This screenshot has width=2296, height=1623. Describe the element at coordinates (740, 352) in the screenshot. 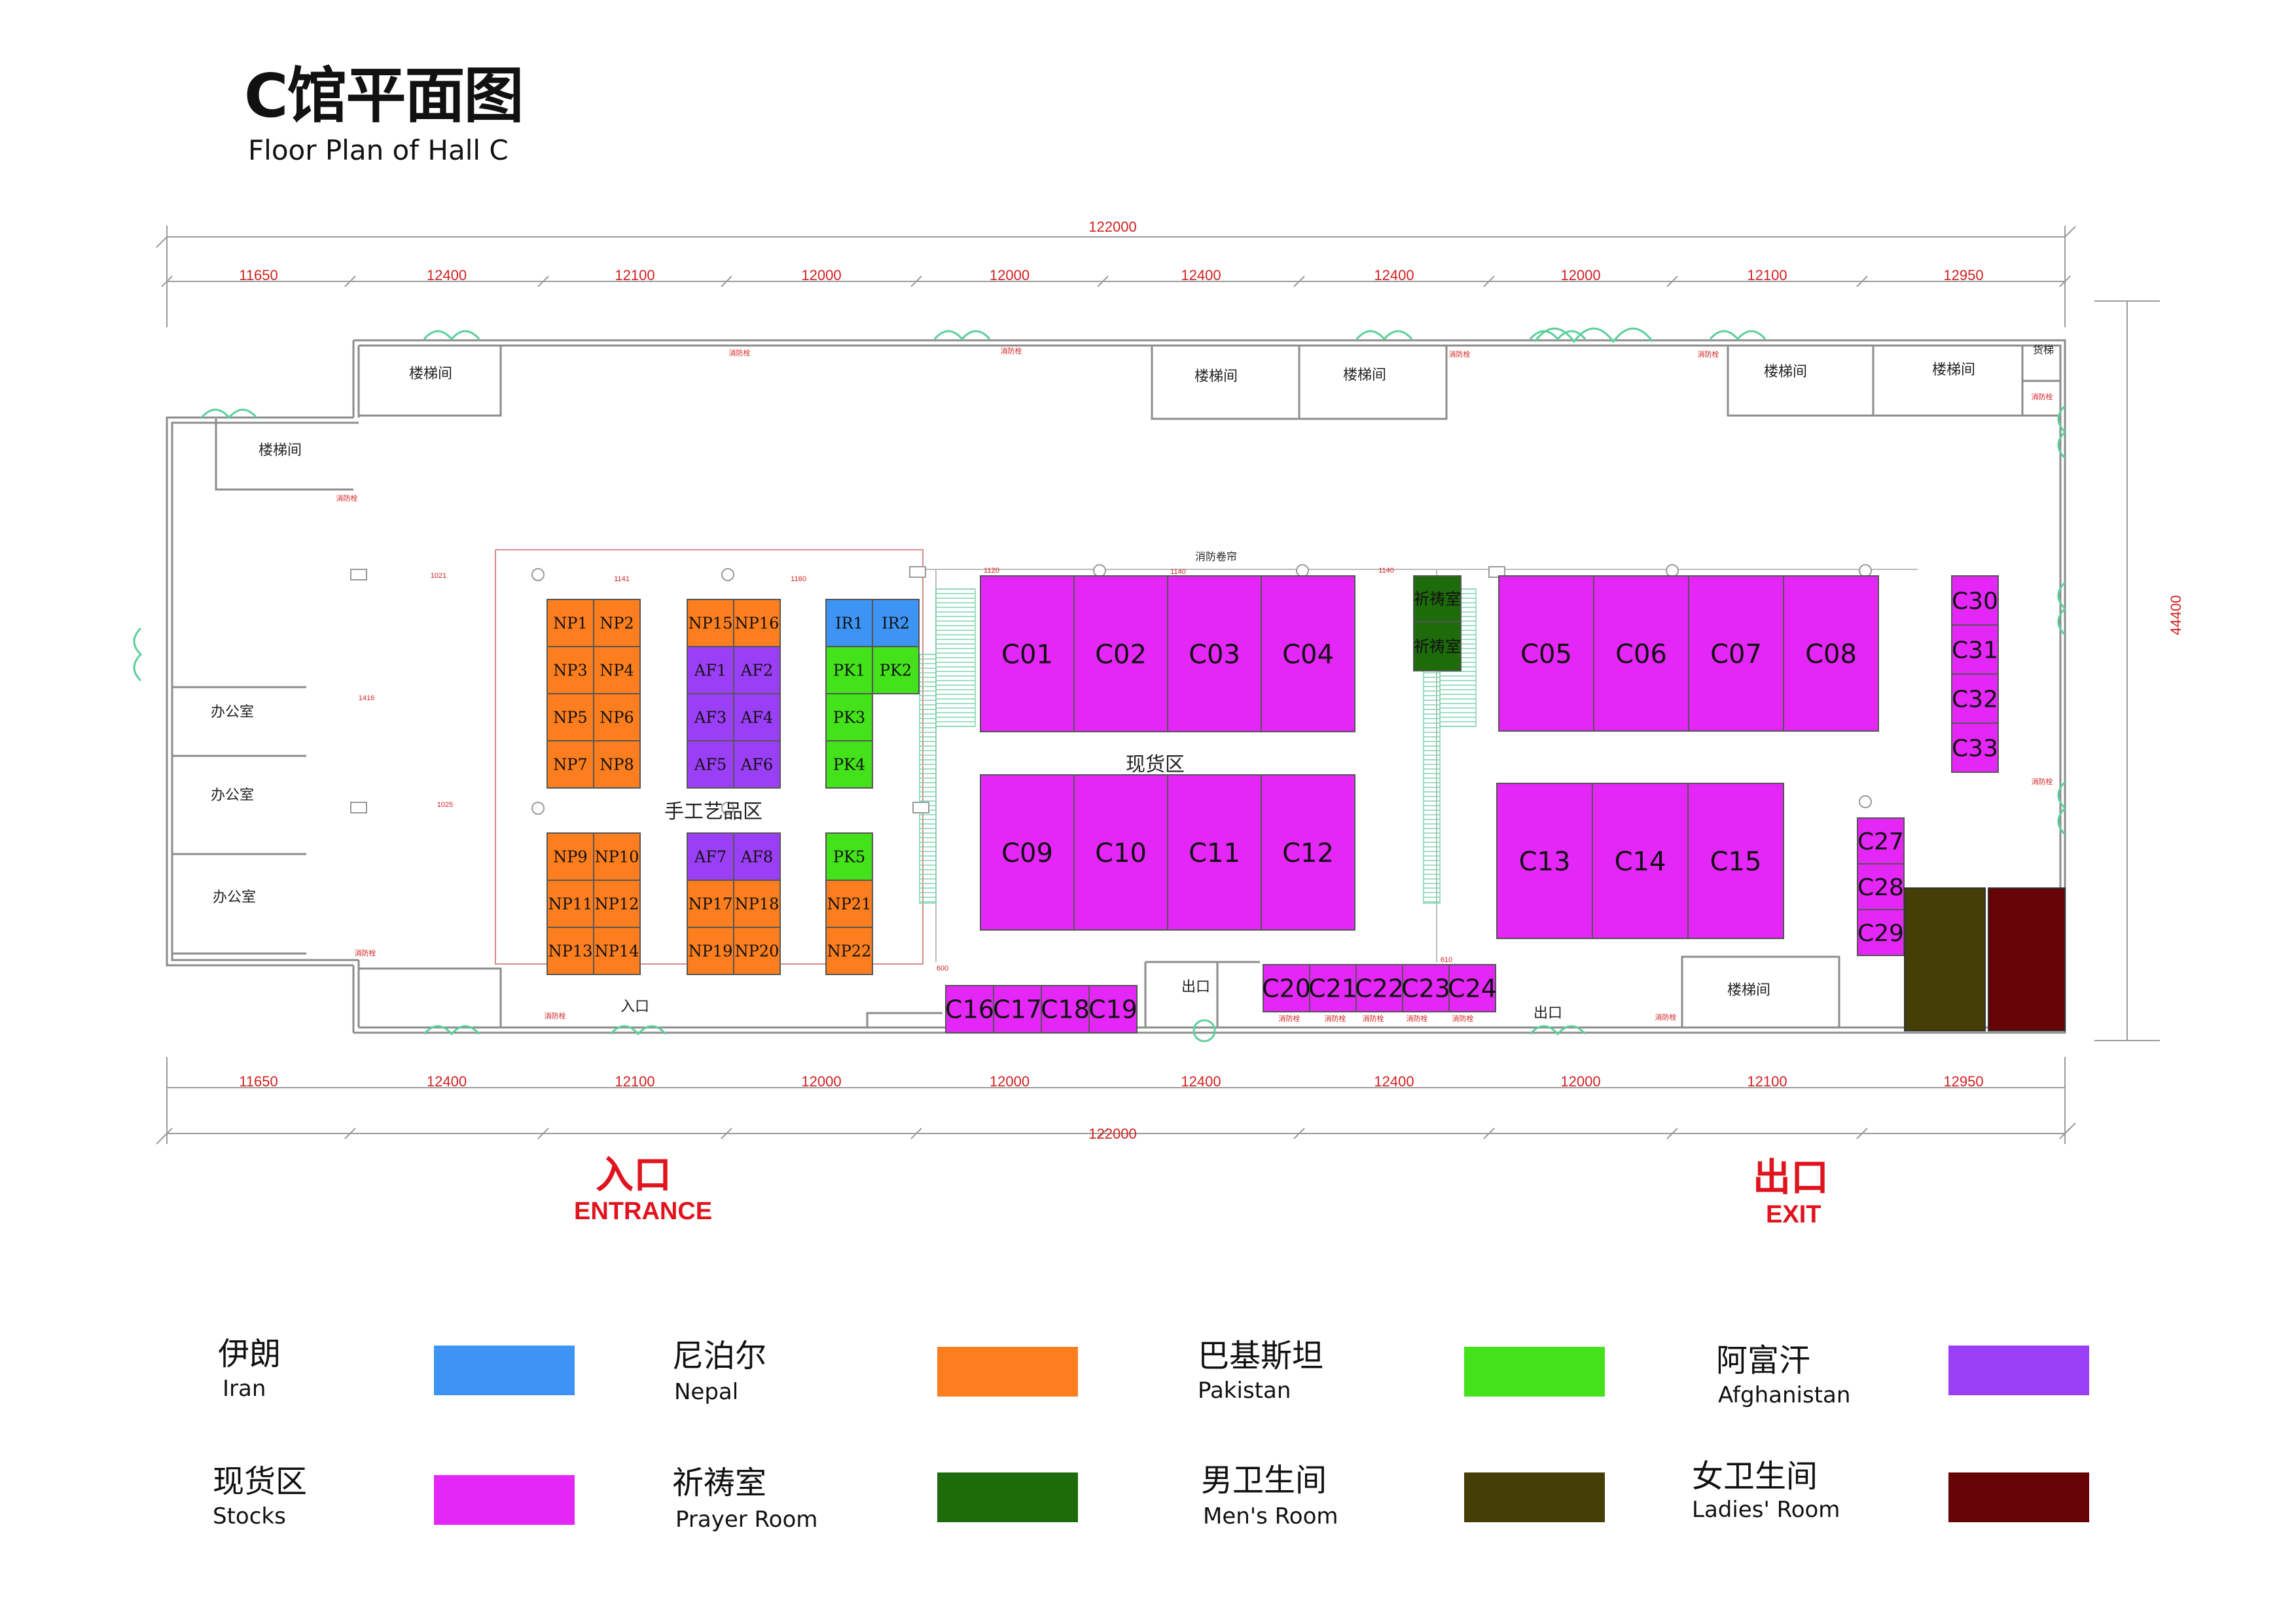

I see `hydrant-label: 消防栓` at that location.